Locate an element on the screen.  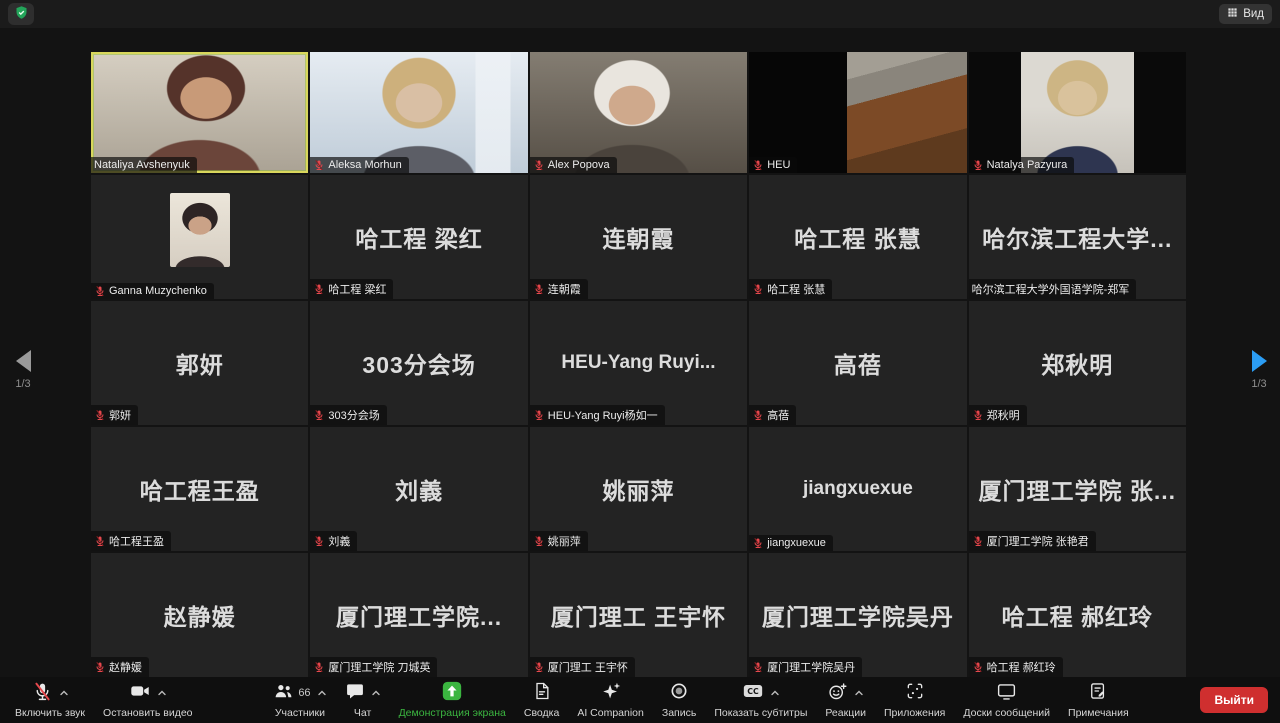
participant-tile: 哈工程王盈 哈工程王盈 is located at coordinates (200, 489).